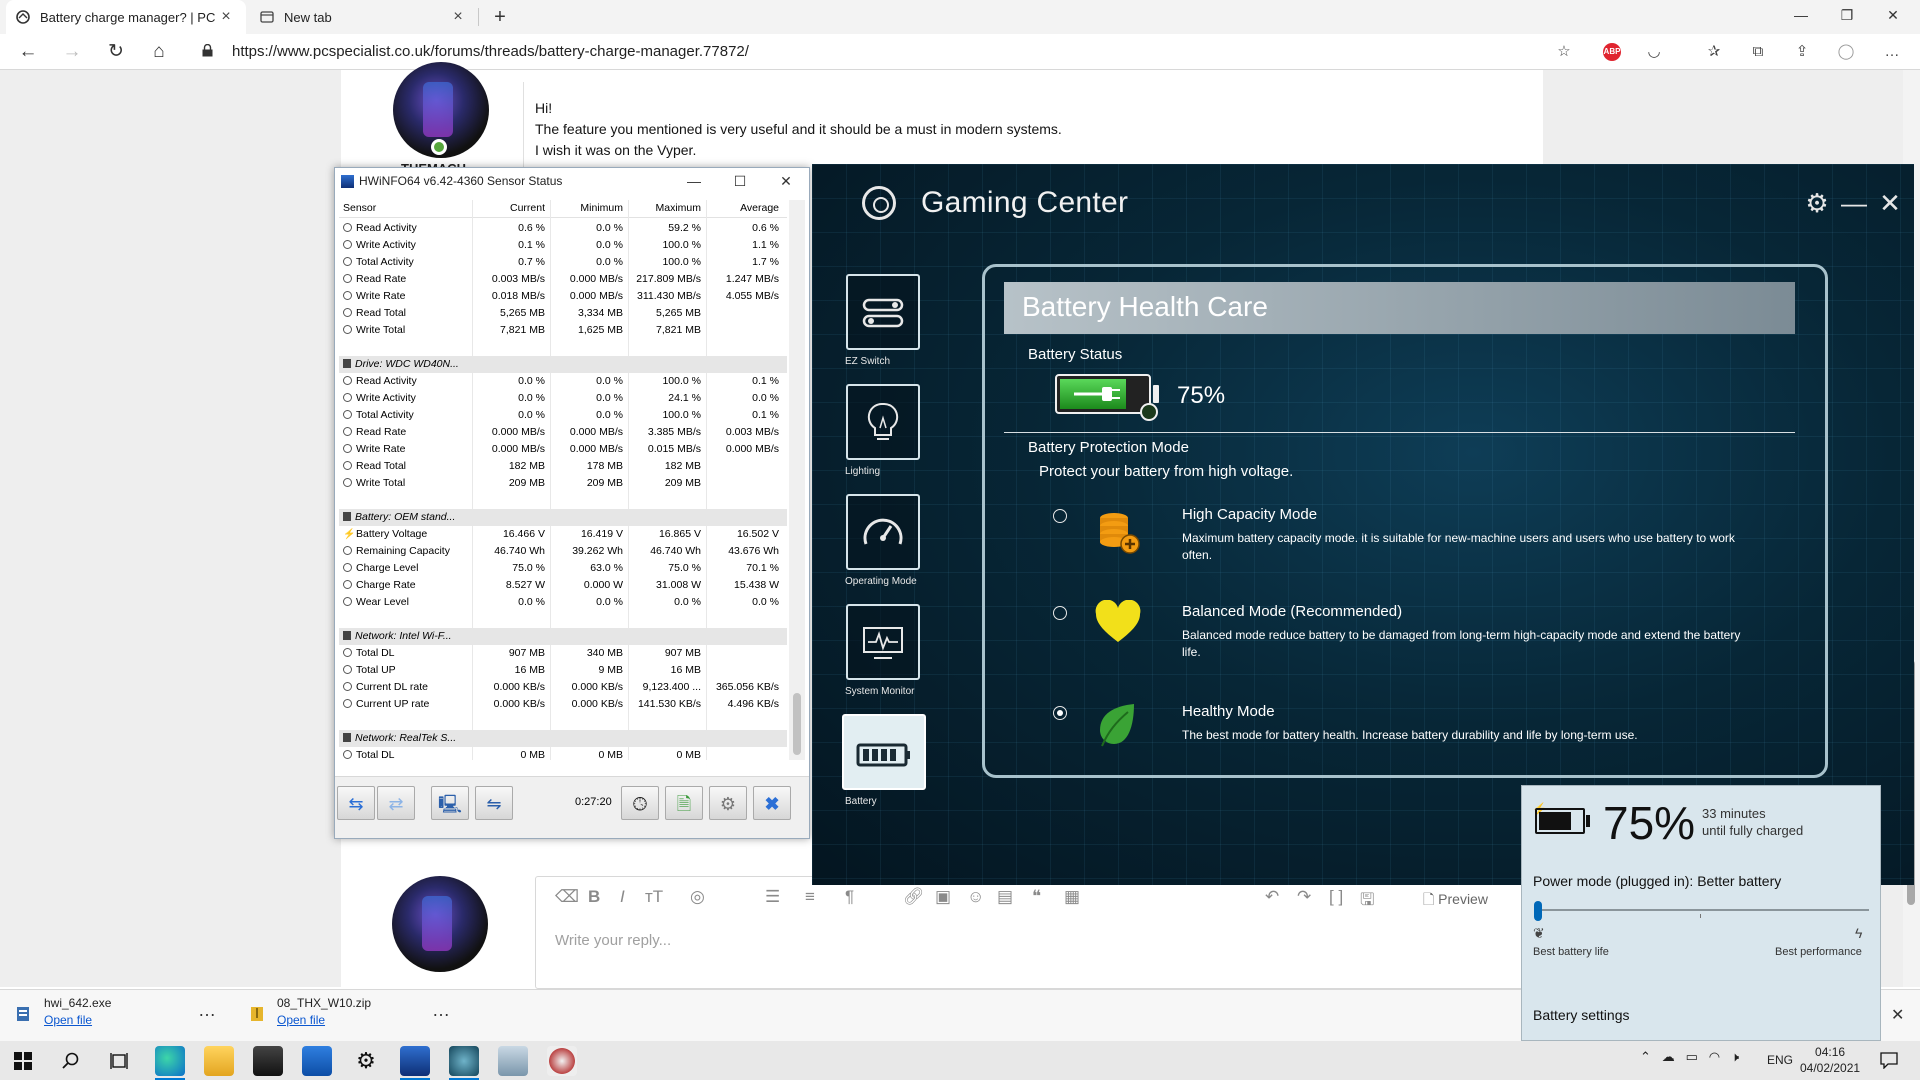  Describe the element at coordinates (1367, 901) in the screenshot. I see `drafts-icon: 🖫︎` at that location.